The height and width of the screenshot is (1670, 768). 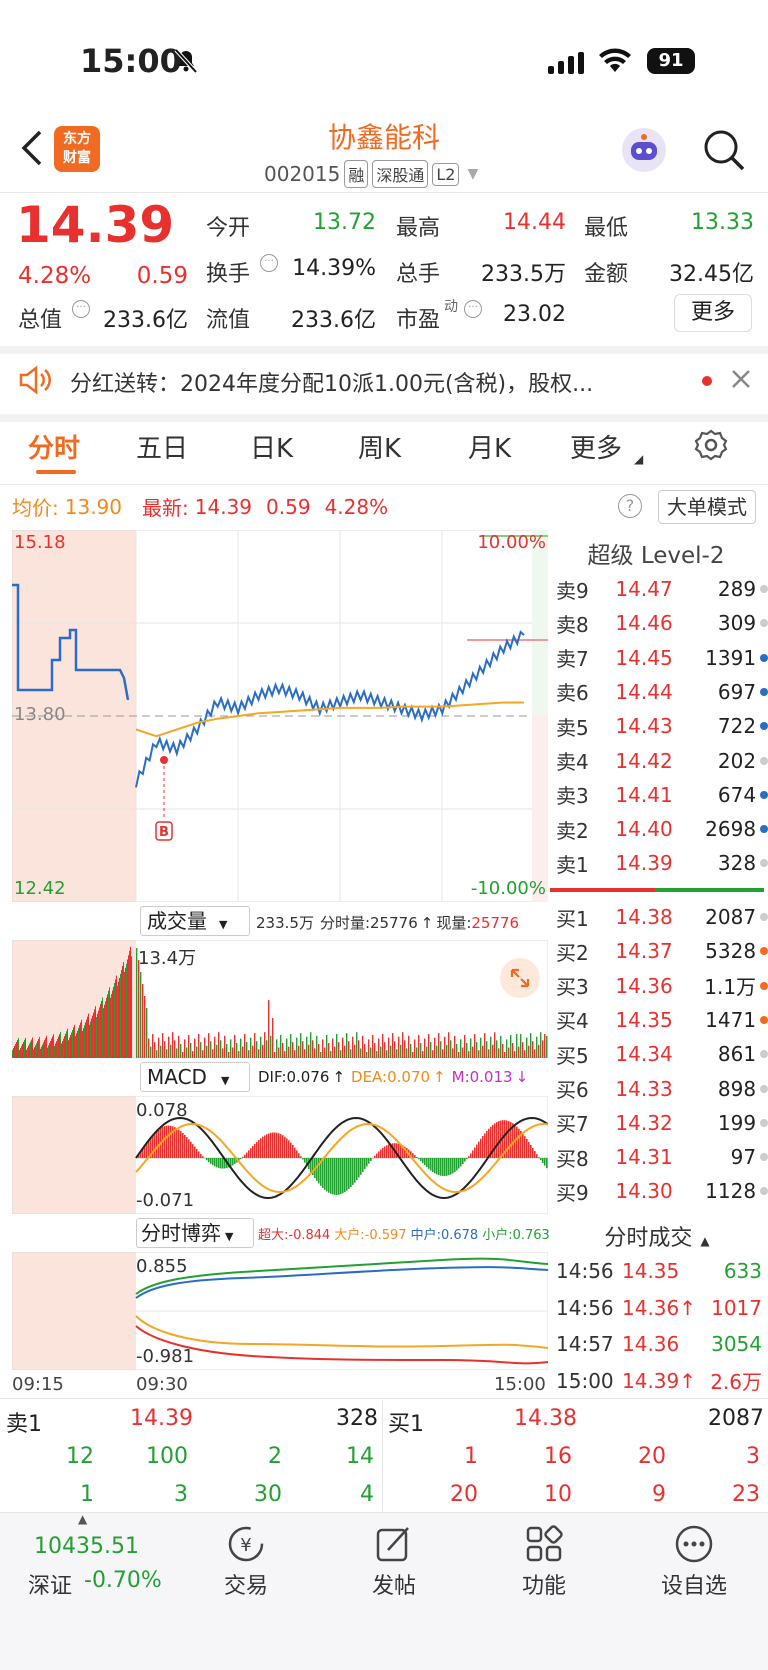 What do you see at coordinates (280, 999) in the screenshot?
I see `volume-chart` at bounding box center [280, 999].